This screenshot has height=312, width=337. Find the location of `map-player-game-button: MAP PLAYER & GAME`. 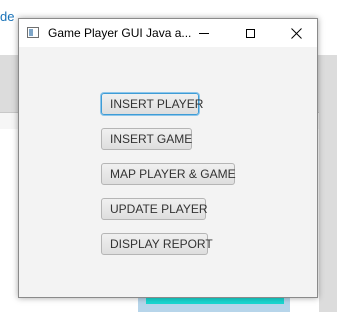

map-player-game-button: MAP PLAYER & GAME is located at coordinates (168, 174).